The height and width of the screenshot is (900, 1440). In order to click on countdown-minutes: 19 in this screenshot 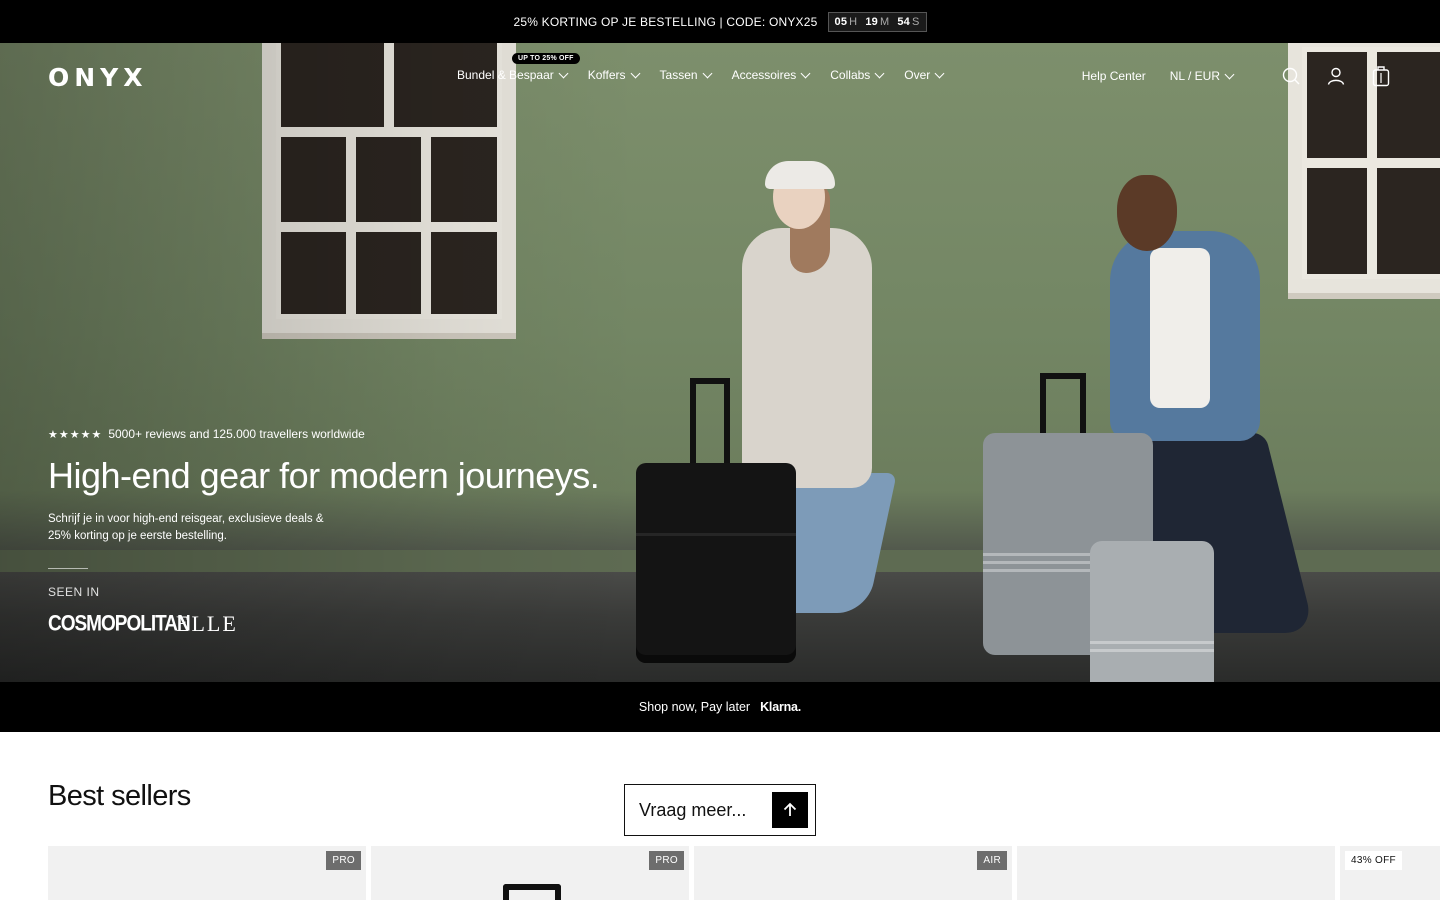, I will do `click(871, 21)`.